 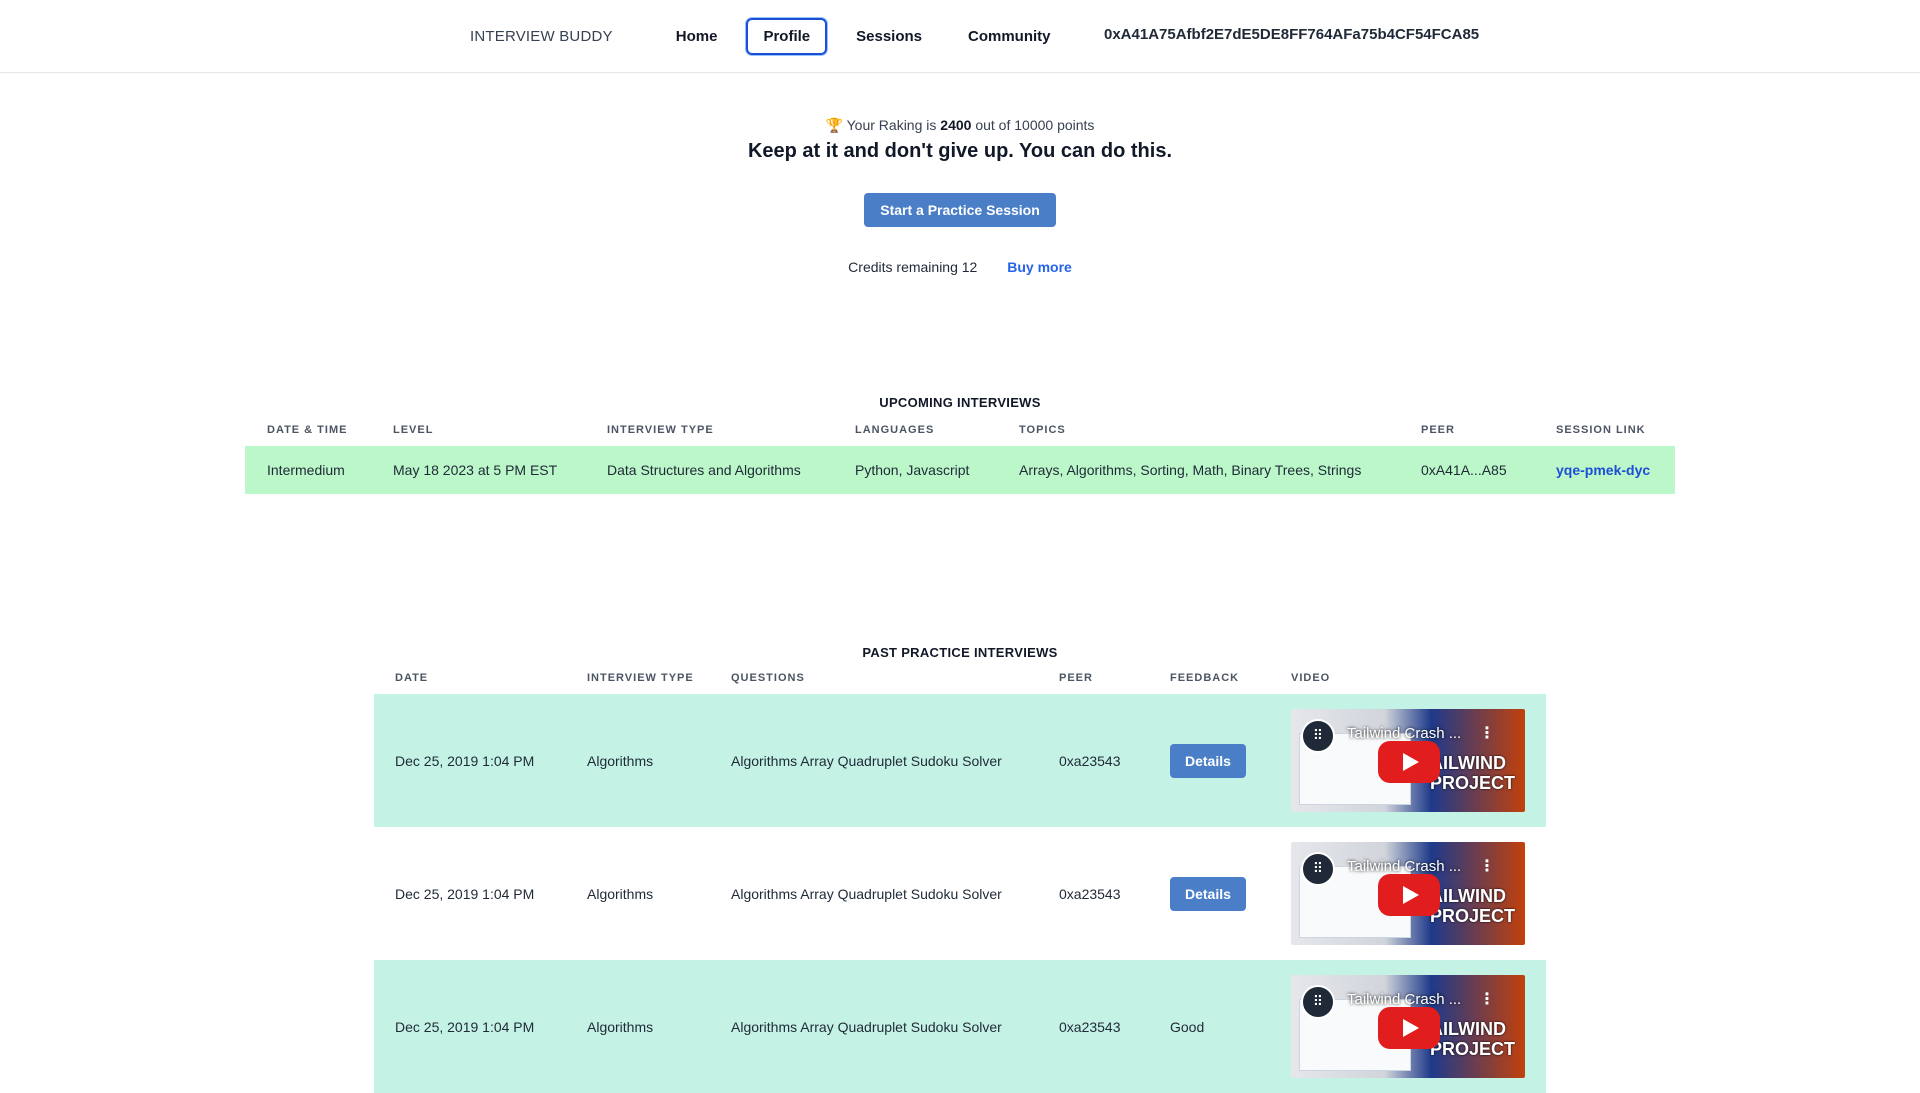 I want to click on trophy-icon: 🏆, so click(x=834, y=125).